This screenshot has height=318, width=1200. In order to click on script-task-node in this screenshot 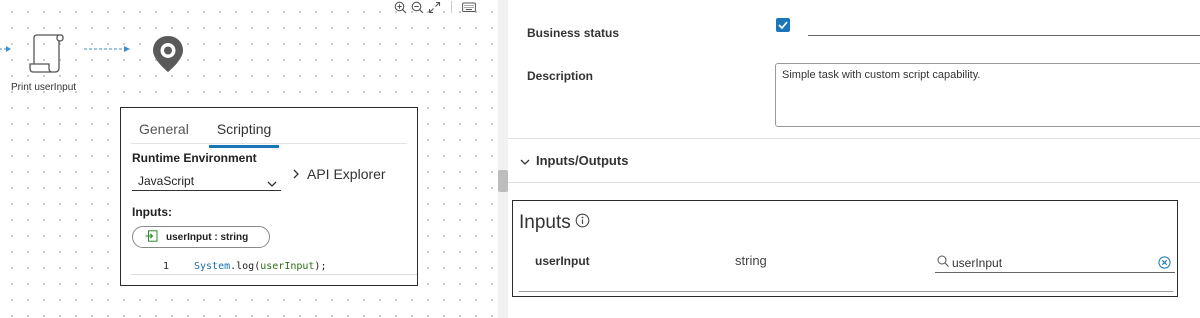, I will do `click(47, 53)`.